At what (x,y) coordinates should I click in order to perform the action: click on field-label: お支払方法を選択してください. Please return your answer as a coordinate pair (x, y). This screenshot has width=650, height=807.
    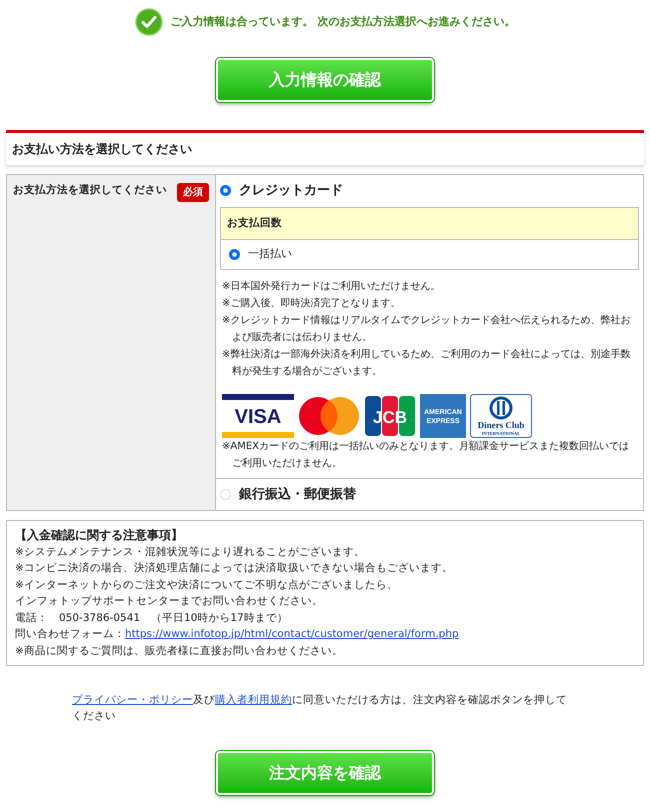
    Looking at the image, I should click on (90, 190).